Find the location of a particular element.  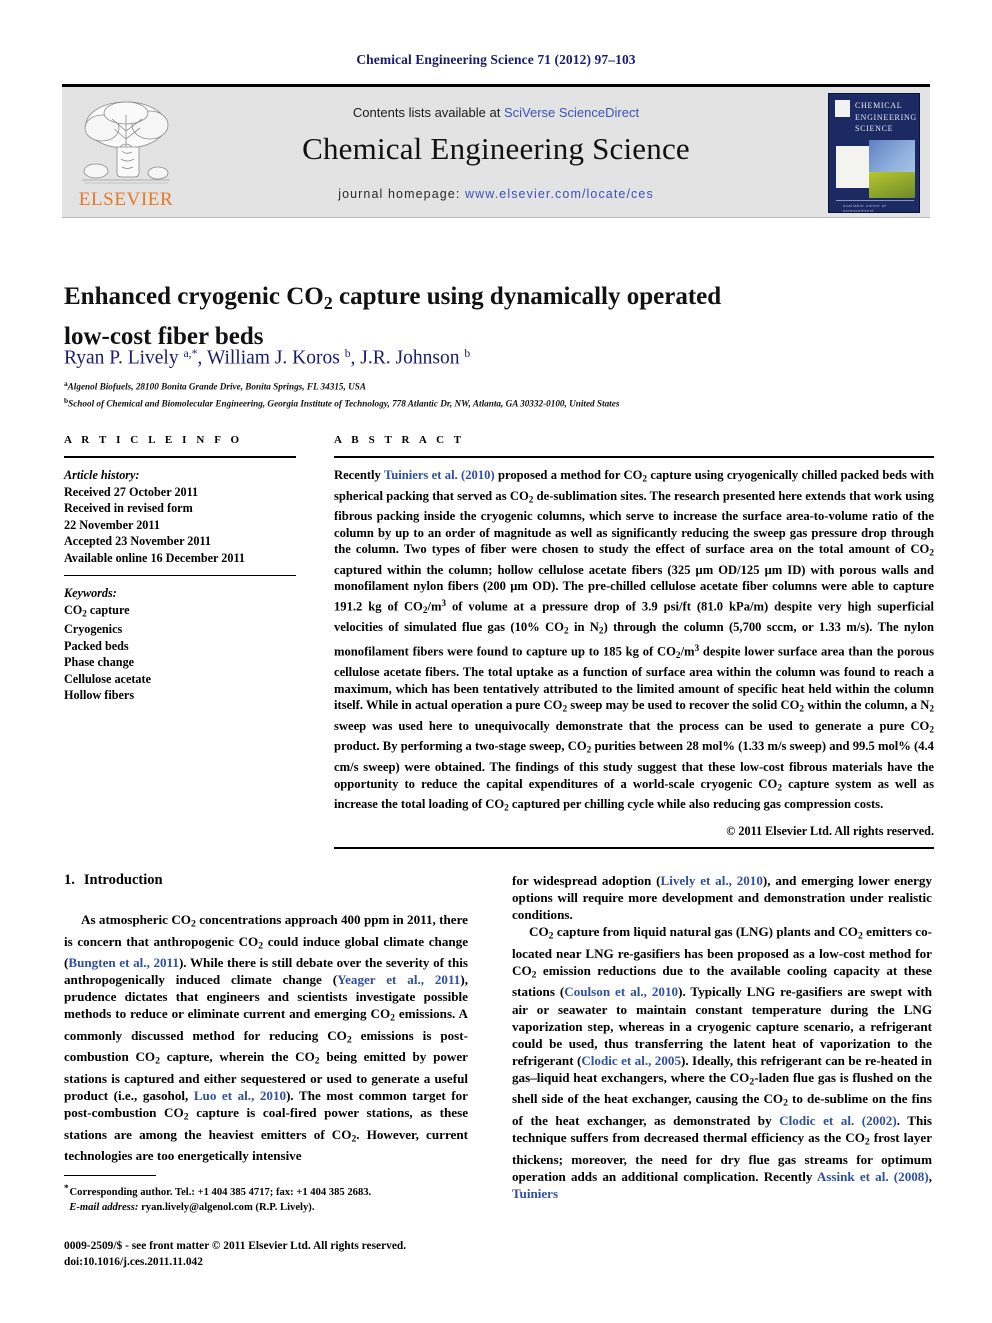

citation-clodic-2005: Clodic et al., 2005 is located at coordinates (631, 1060).